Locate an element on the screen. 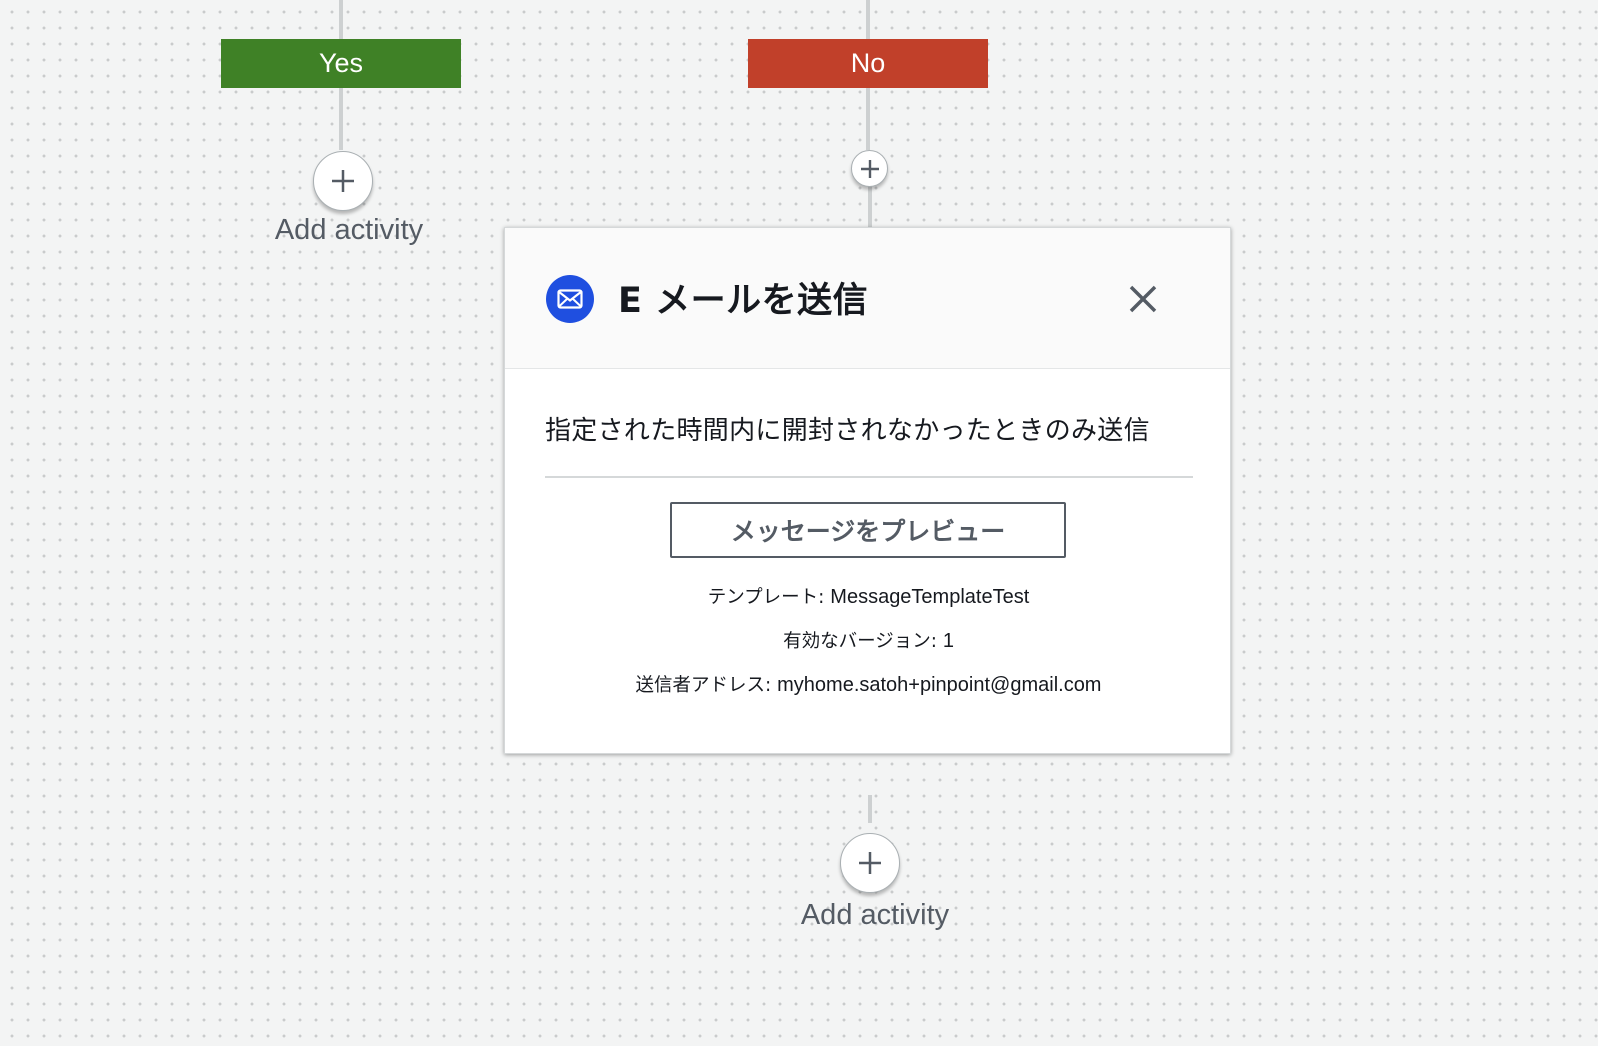  preview-message-button: メッセージをプレビュー is located at coordinates (868, 530).